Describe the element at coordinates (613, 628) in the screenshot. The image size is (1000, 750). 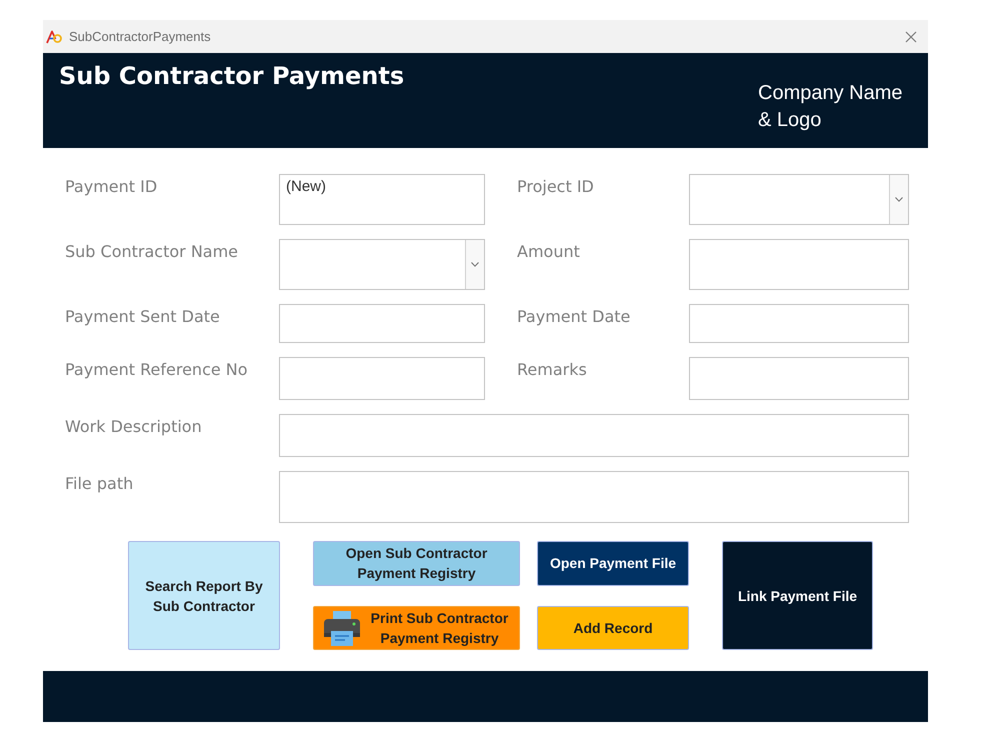
I see `action-button: Add Record` at that location.